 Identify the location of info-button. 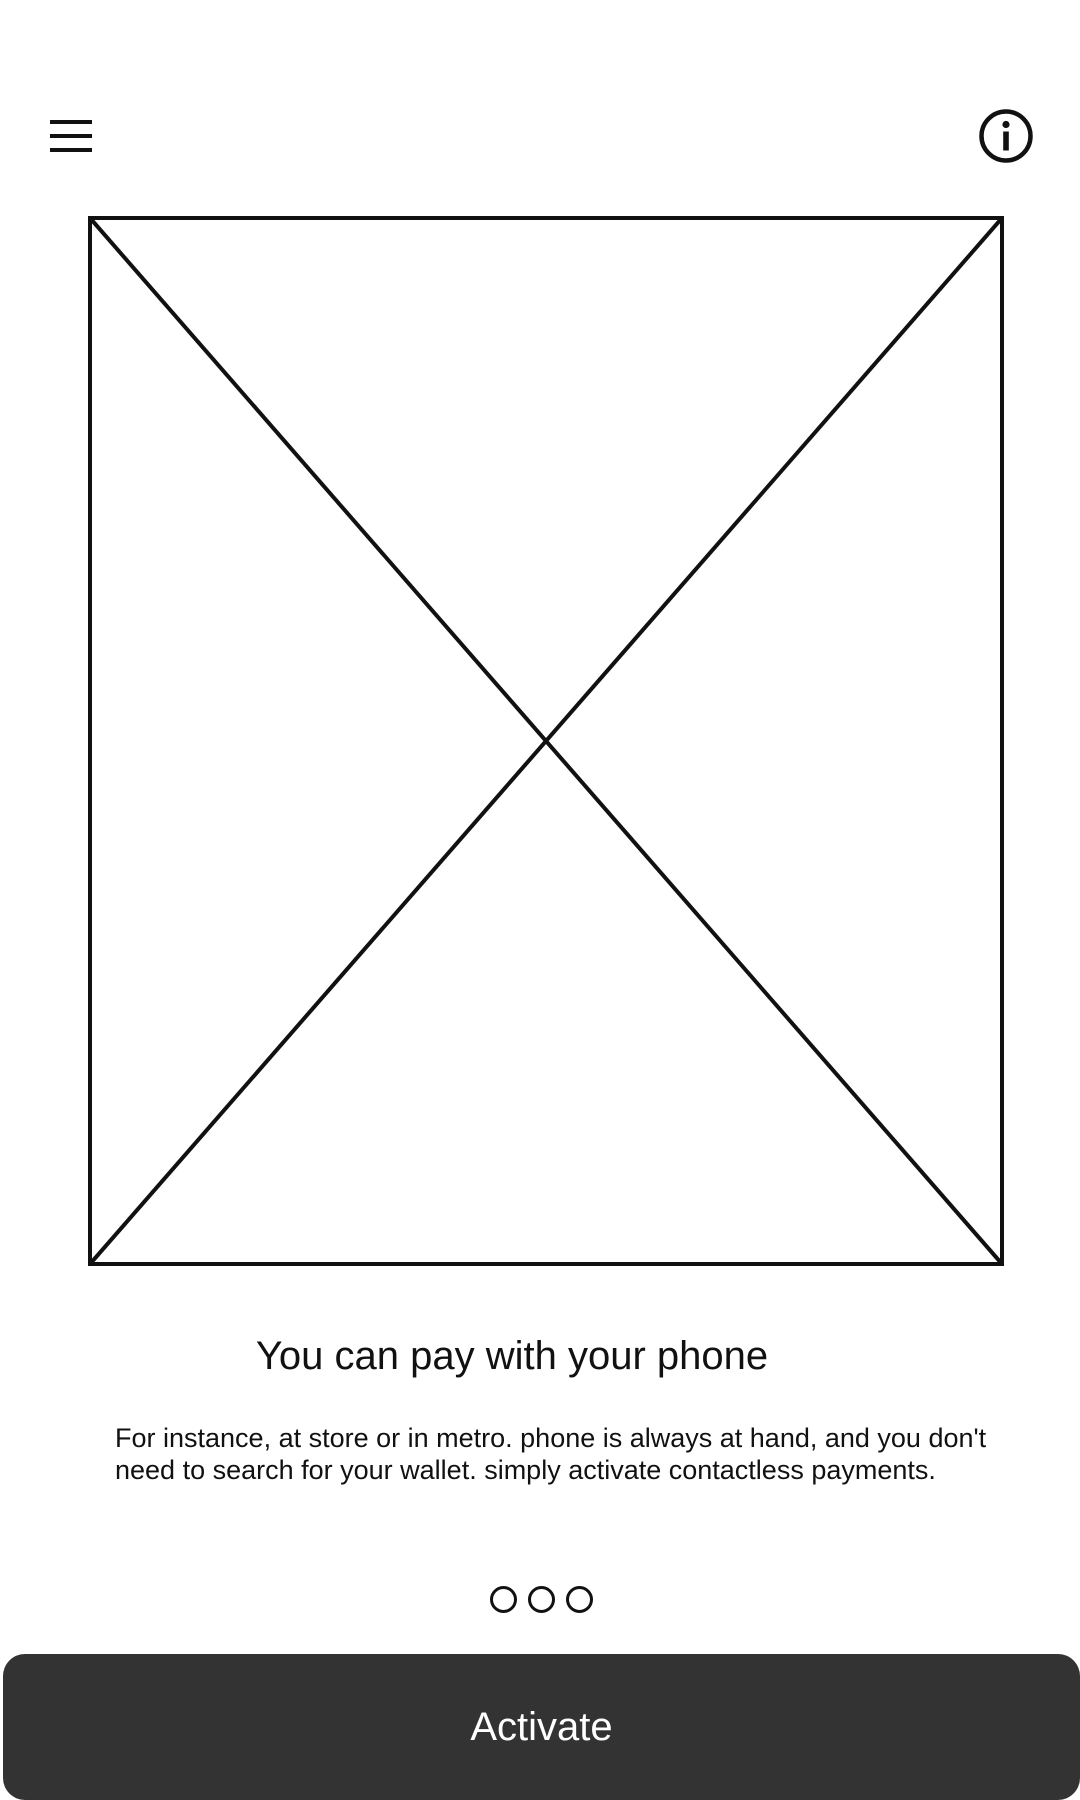
(1006, 136).